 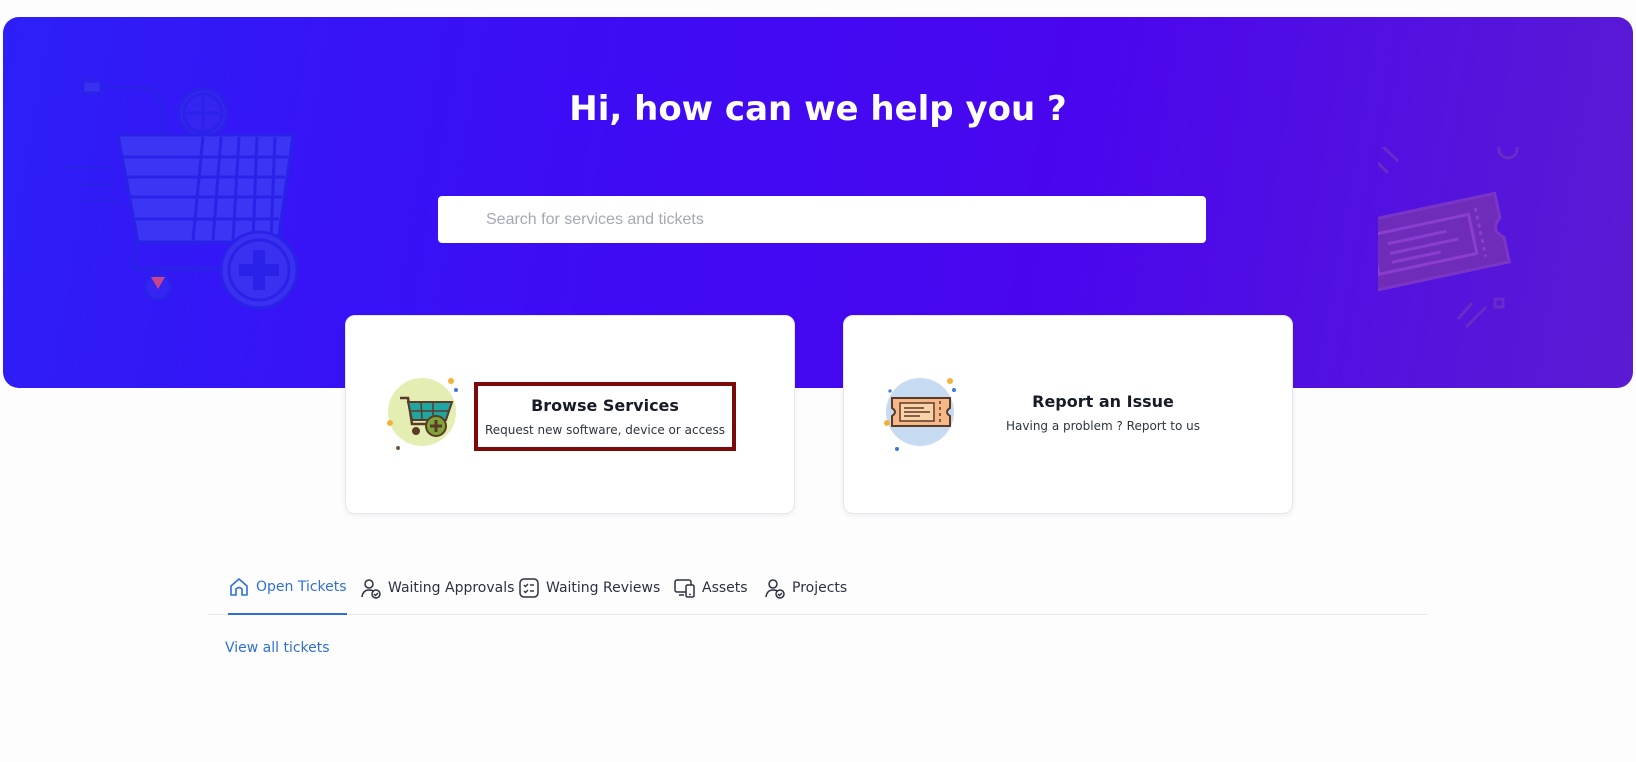 I want to click on tab-label: Projects, so click(x=820, y=587).